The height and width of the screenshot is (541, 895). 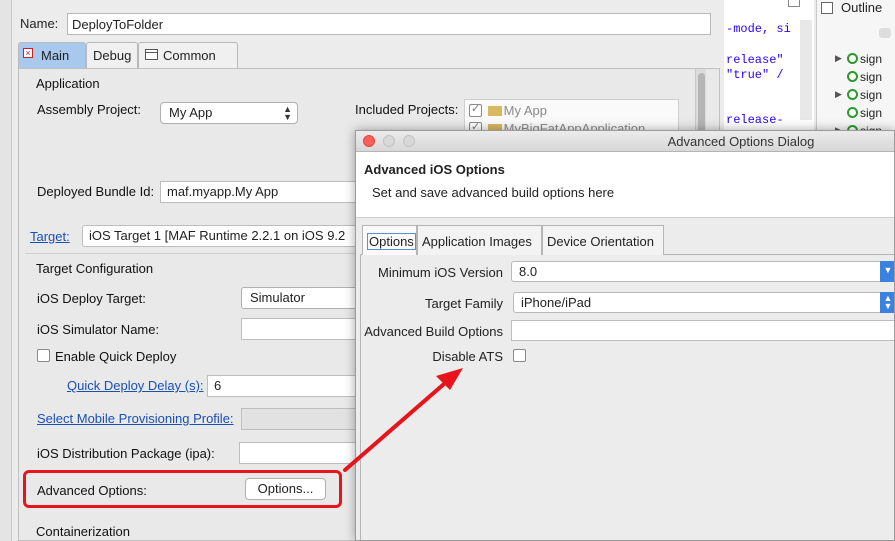 I want to click on quick-deploy-delay-input: 6, so click(x=284, y=386).